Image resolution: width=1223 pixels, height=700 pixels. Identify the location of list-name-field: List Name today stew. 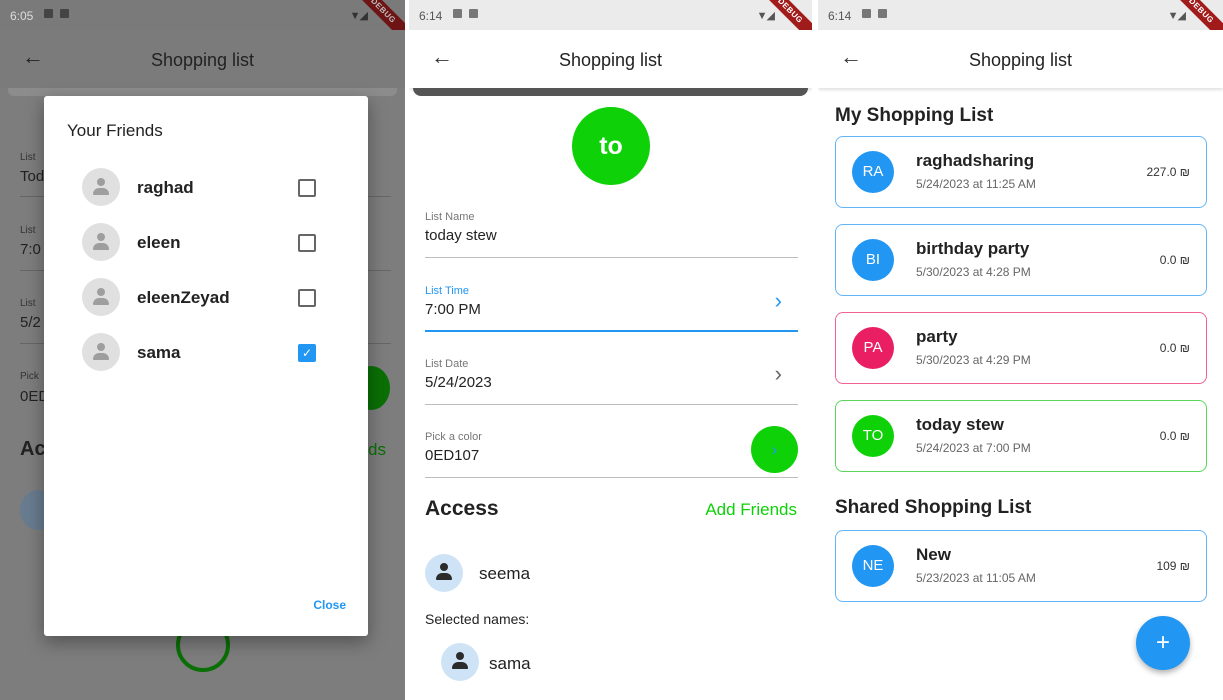
(611, 235).